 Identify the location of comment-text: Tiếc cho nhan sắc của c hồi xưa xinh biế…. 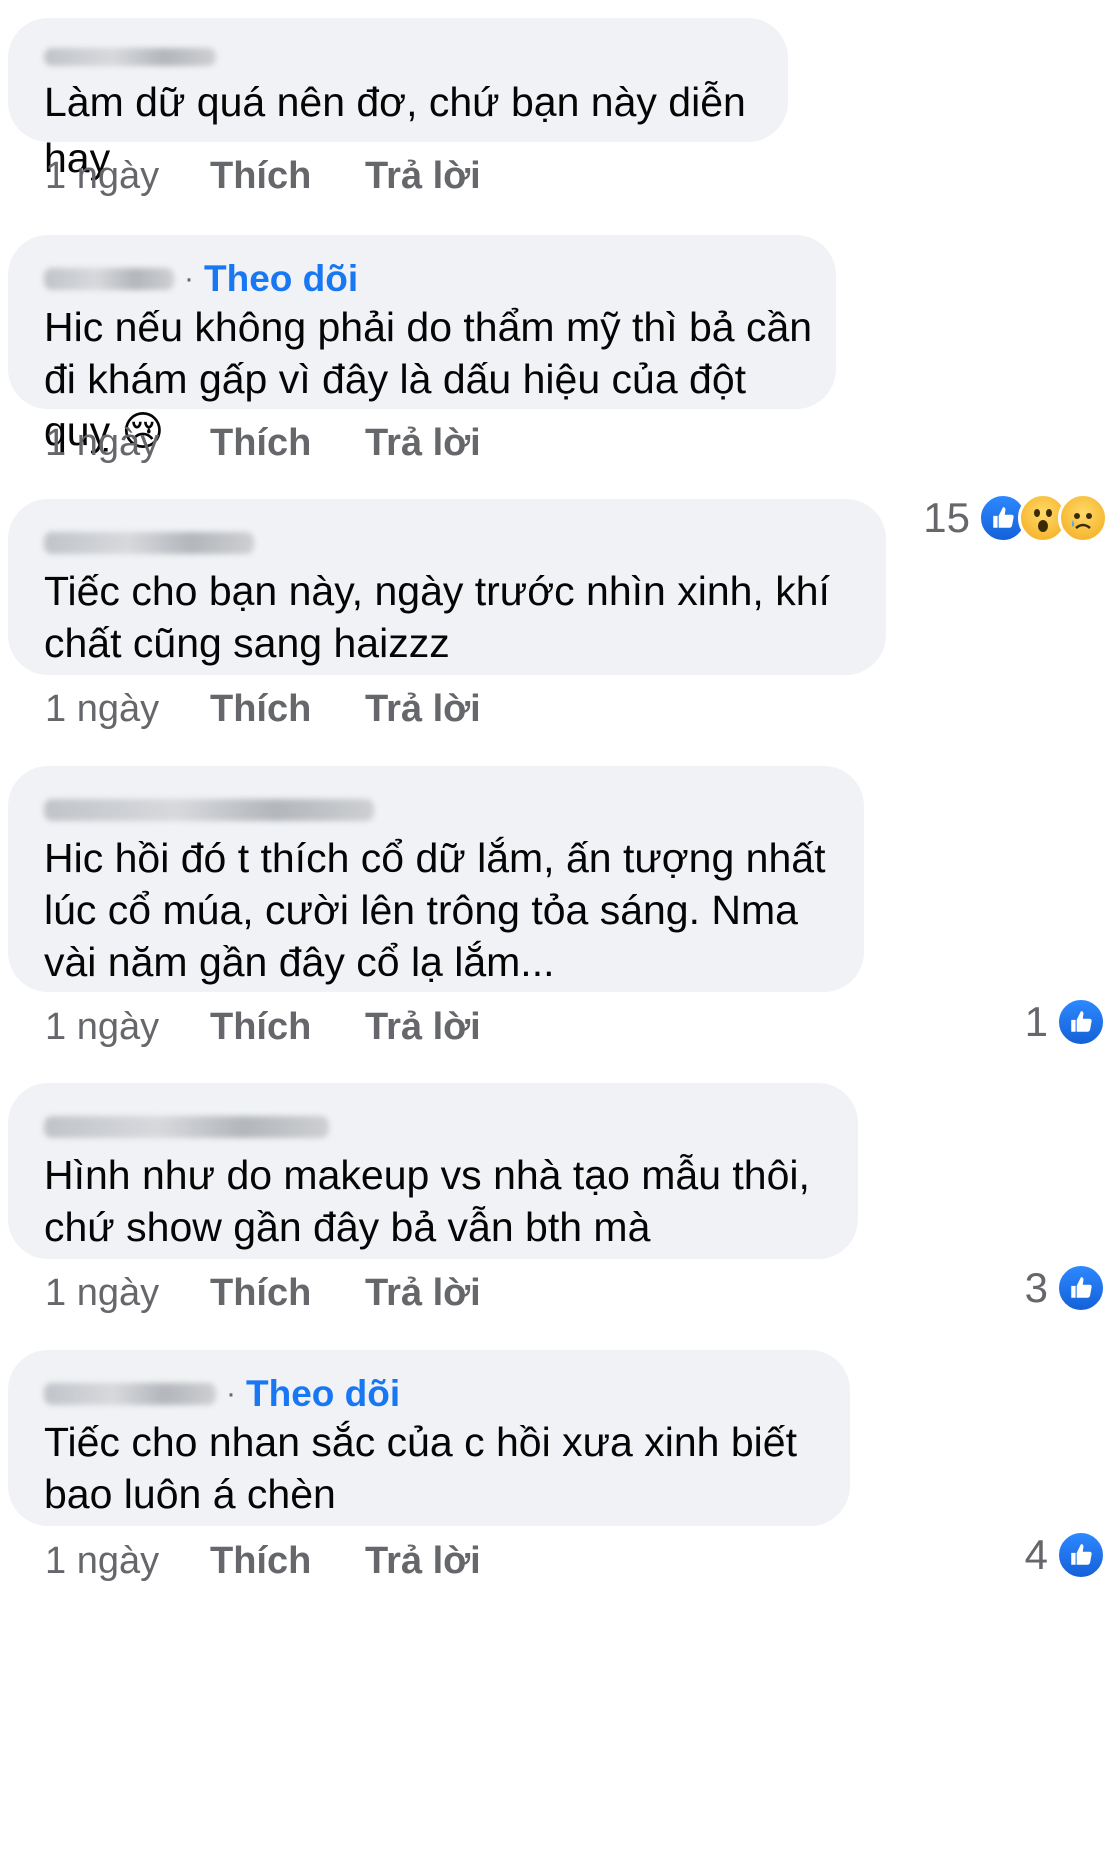
(426, 1468).